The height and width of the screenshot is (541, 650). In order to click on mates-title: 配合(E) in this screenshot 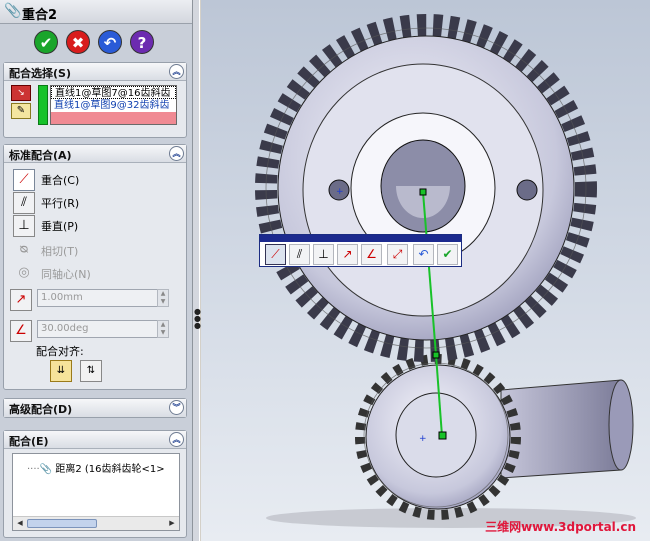, I will do `click(29, 441)`.